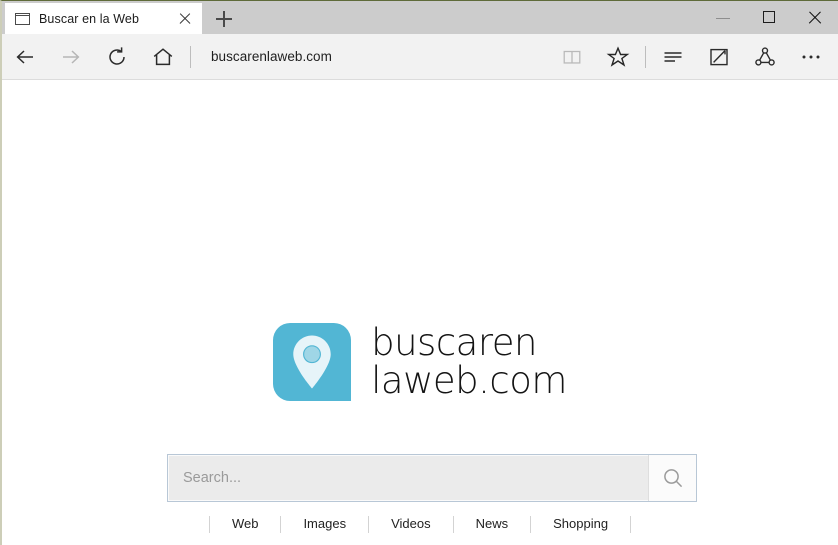  I want to click on search-magnifier-icon, so click(672, 478).